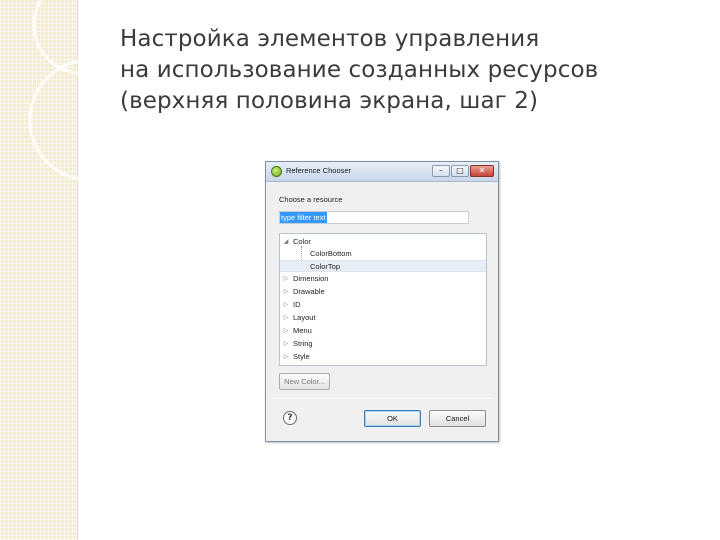 The height and width of the screenshot is (540, 720). What do you see at coordinates (303, 343) in the screenshot?
I see `tree-item-label: String` at bounding box center [303, 343].